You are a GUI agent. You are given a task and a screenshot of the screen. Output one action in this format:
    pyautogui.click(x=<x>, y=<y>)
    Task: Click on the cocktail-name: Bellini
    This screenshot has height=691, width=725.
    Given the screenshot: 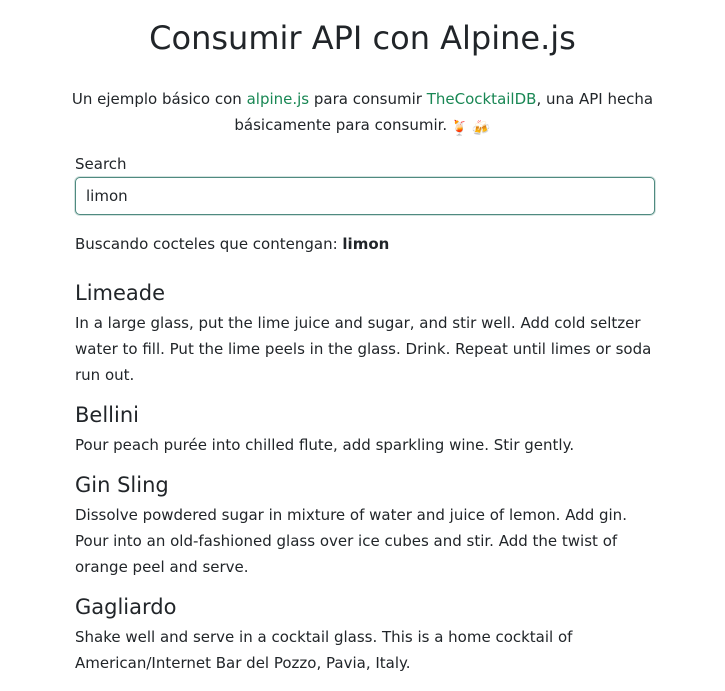 What is the action you would take?
    pyautogui.click(x=107, y=415)
    